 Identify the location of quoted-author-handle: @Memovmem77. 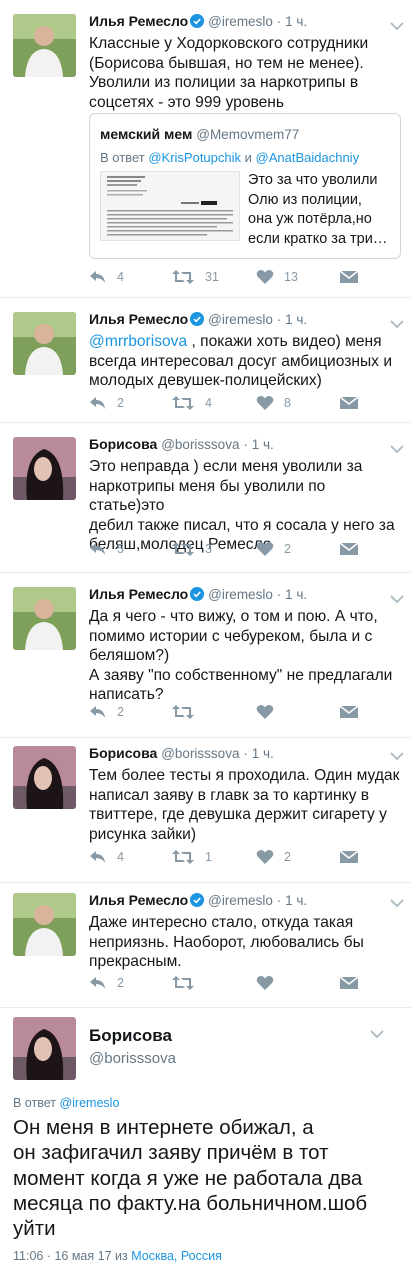
(248, 134).